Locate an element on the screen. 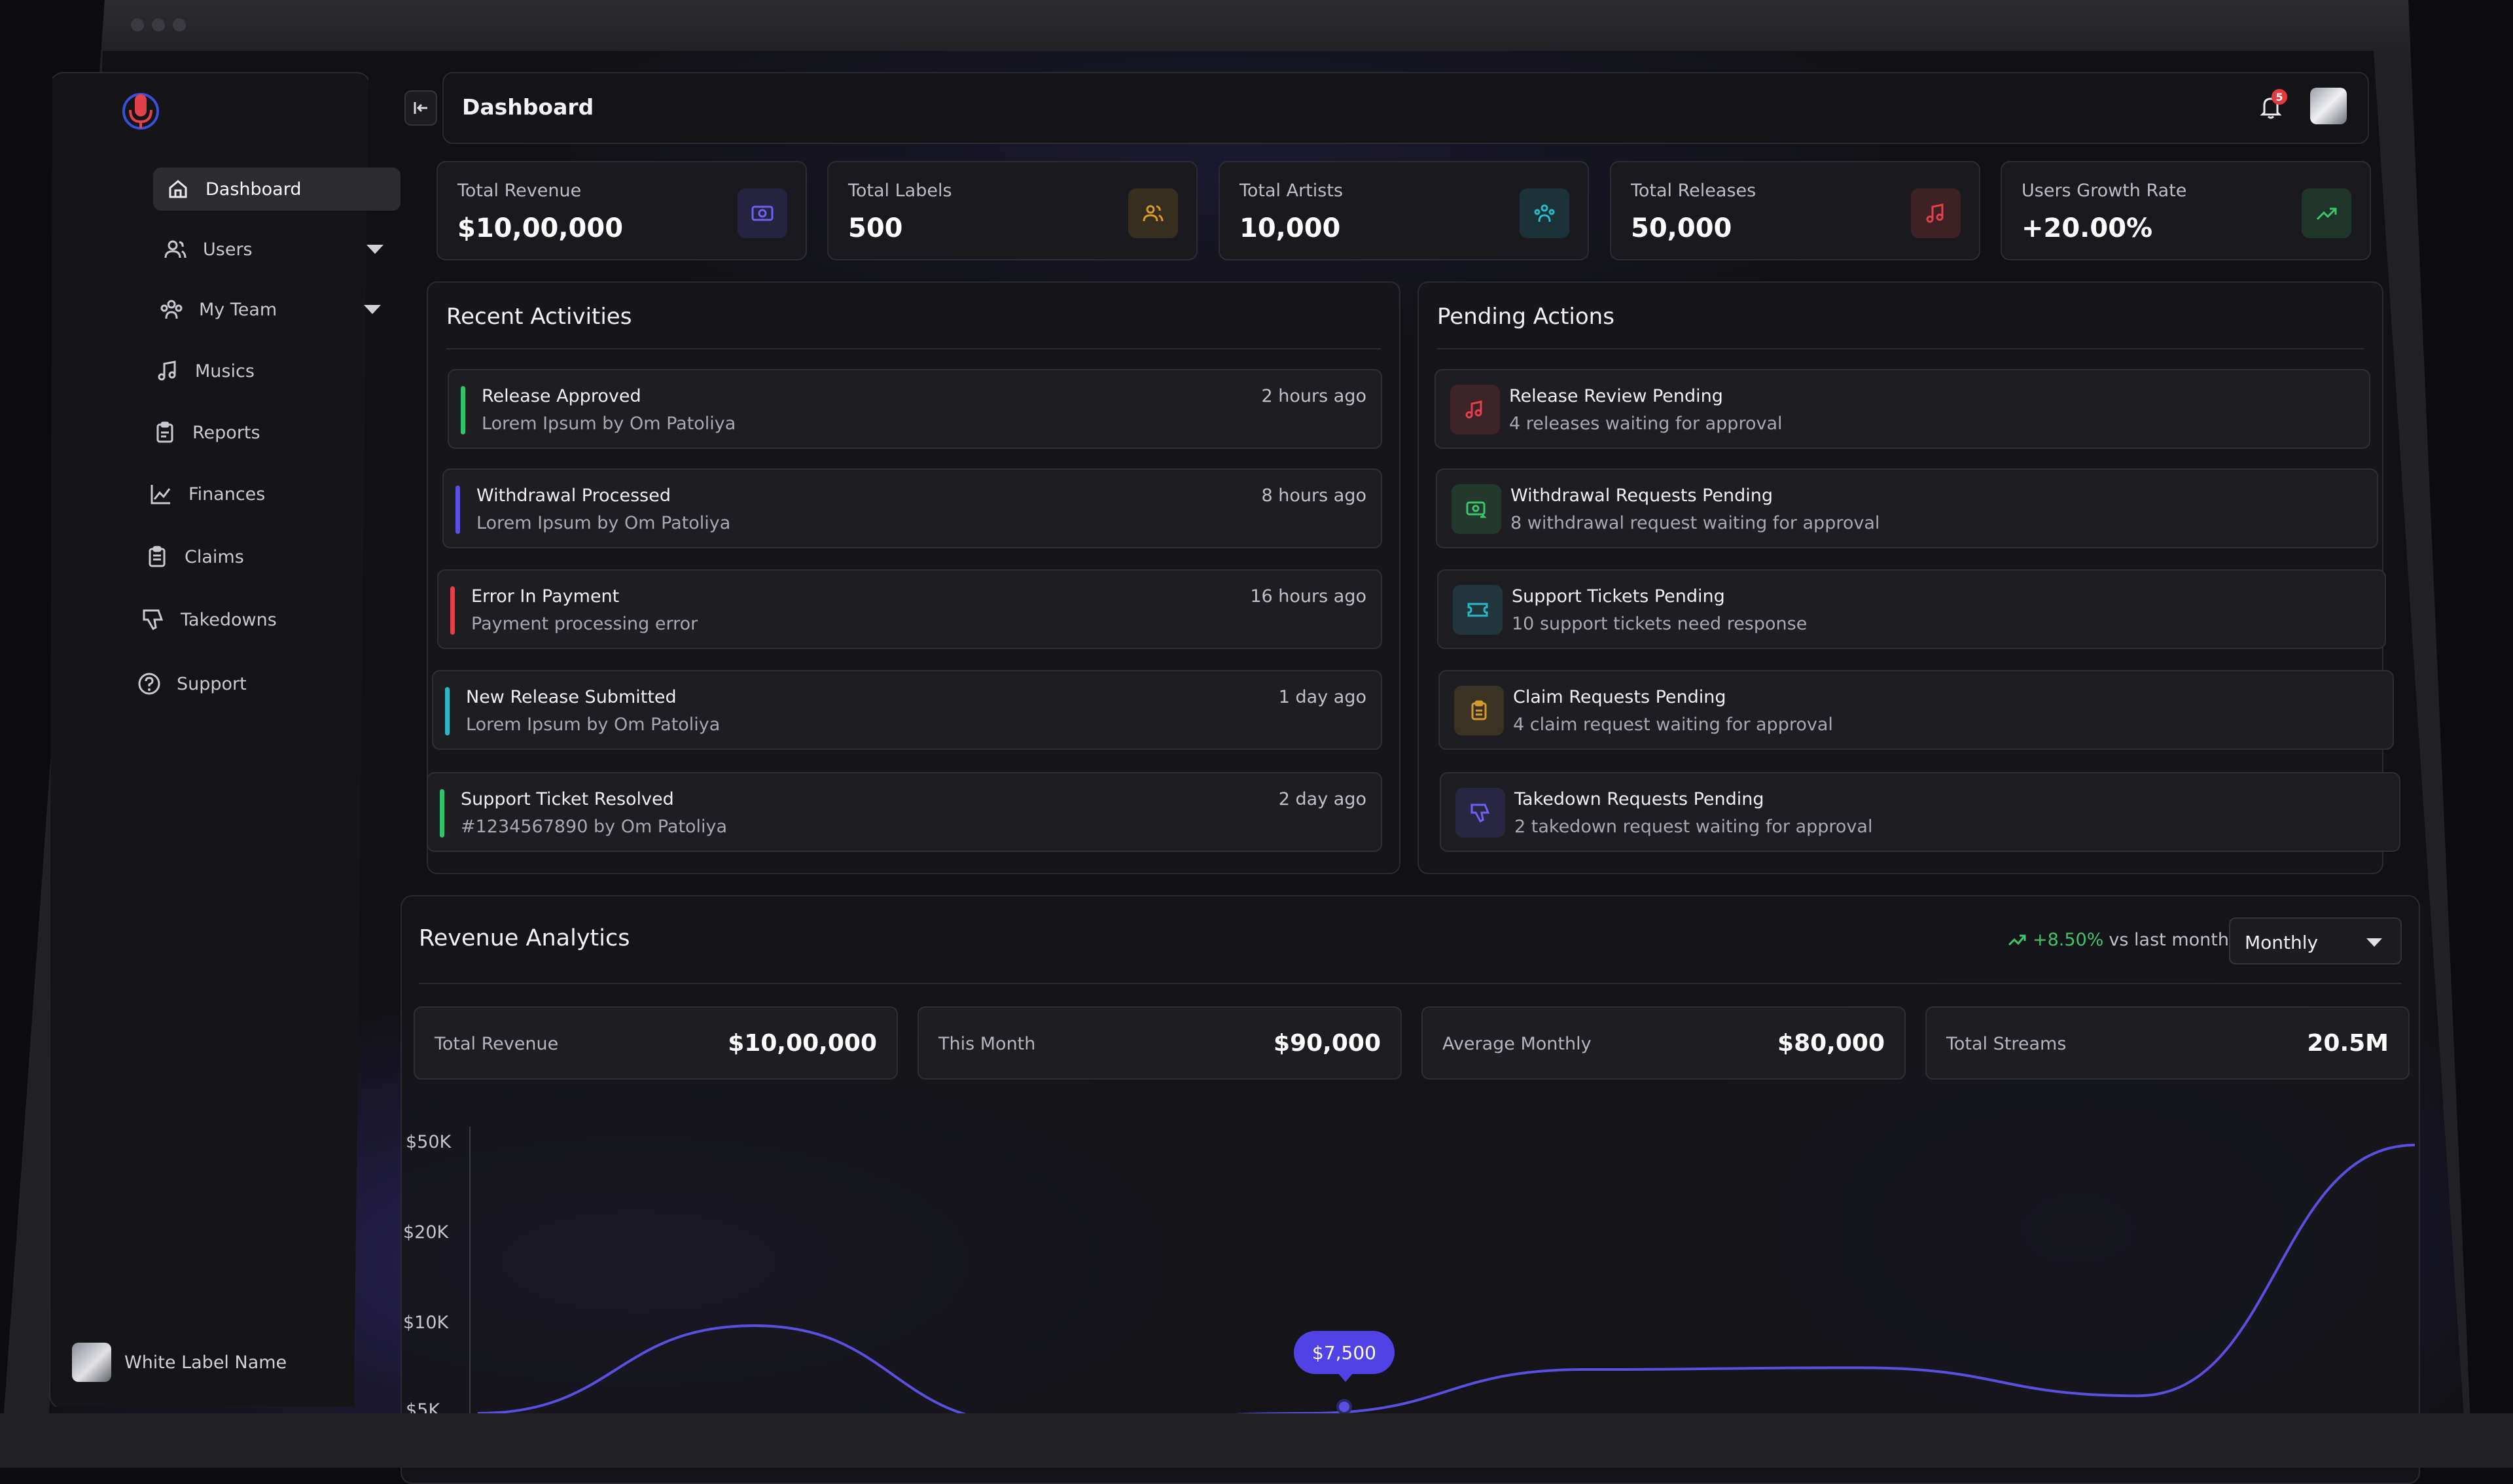  chart-tooltip: $7,500 is located at coordinates (1344, 1353).